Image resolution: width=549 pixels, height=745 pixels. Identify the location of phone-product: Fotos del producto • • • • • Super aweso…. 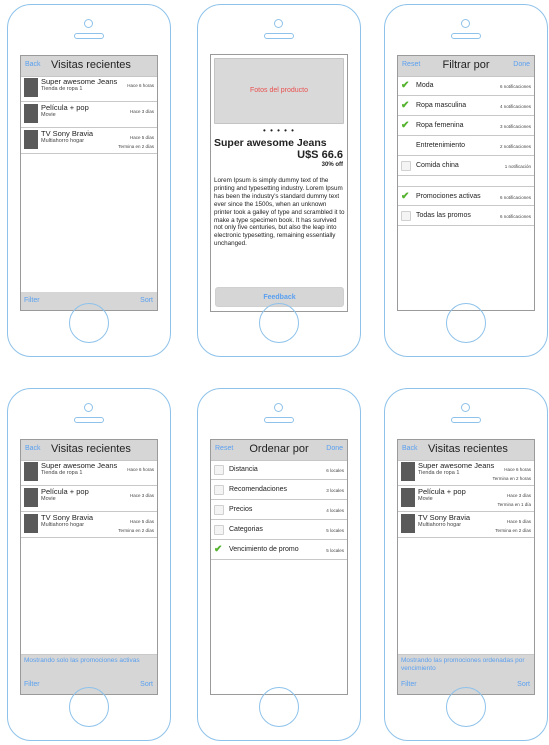
(279, 180).